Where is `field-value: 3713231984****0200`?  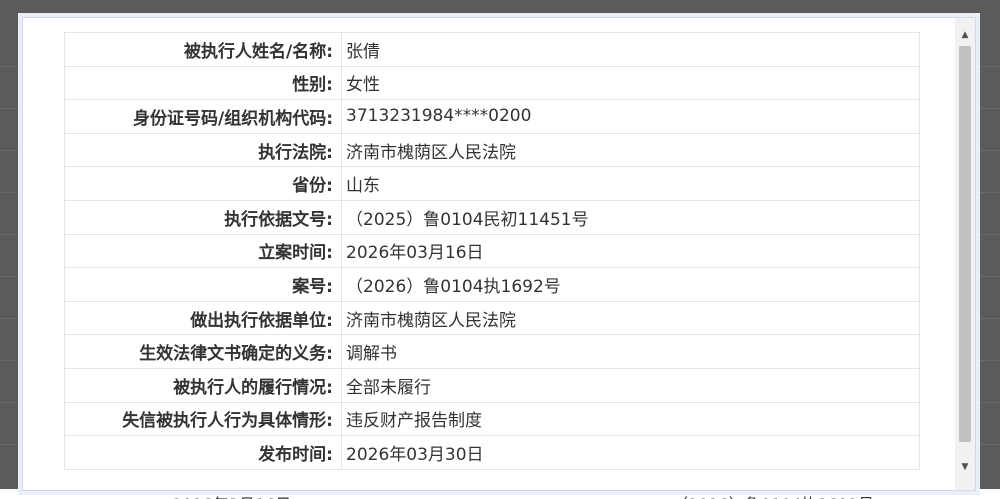
field-value: 3713231984****0200 is located at coordinates (630, 116).